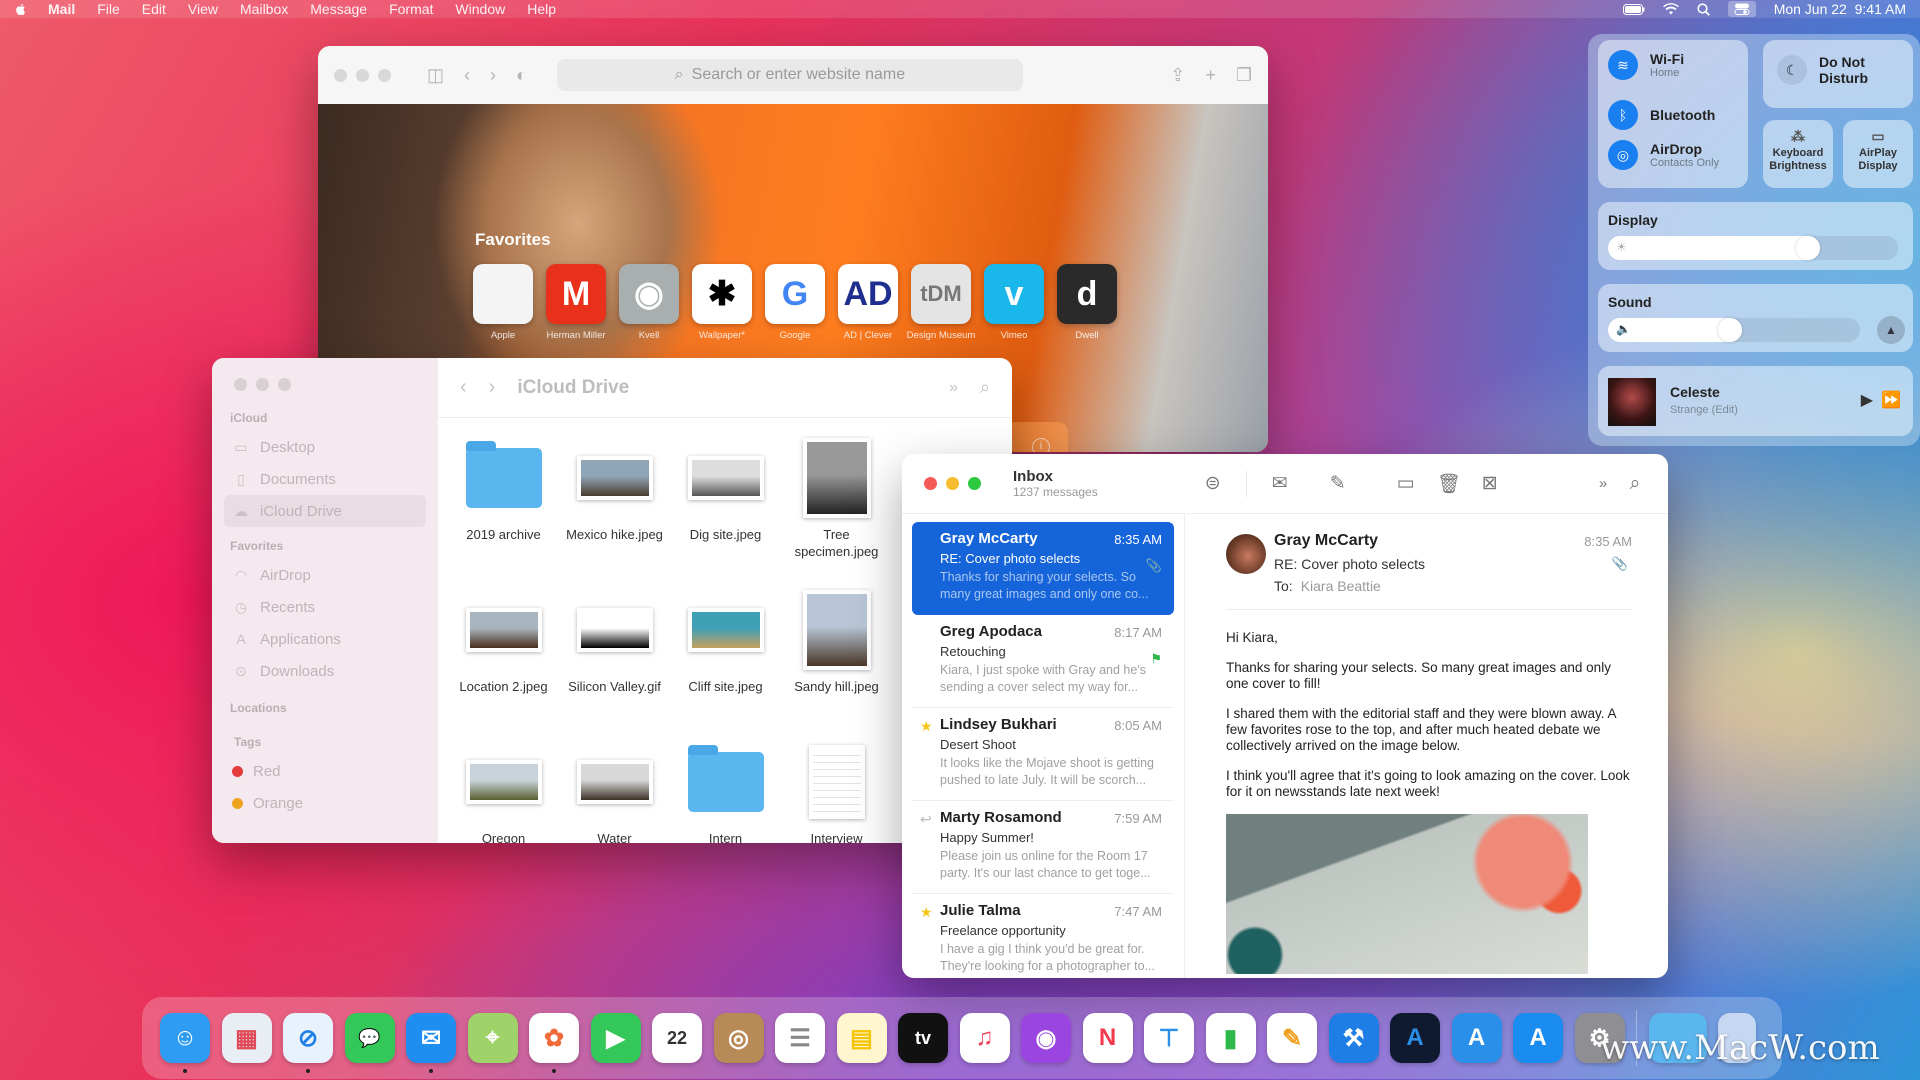 Image resolution: width=1920 pixels, height=1080 pixels. Describe the element at coordinates (1087, 302) in the screenshot. I see `favorite-site: d Dwell` at that location.